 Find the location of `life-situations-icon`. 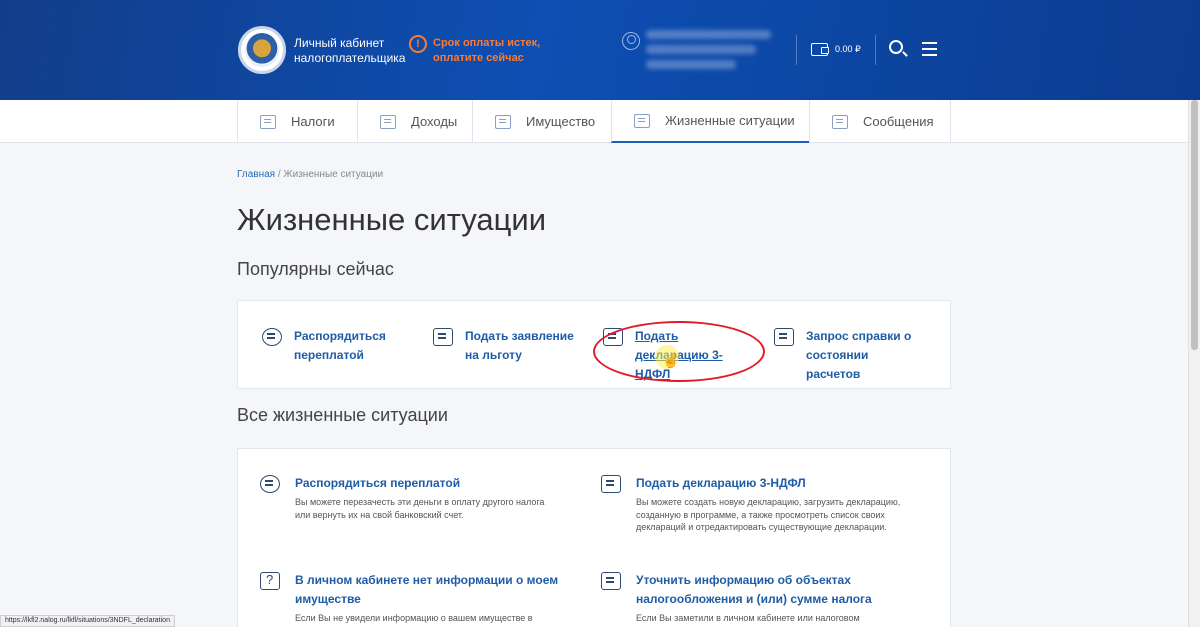

life-situations-icon is located at coordinates (642, 120).